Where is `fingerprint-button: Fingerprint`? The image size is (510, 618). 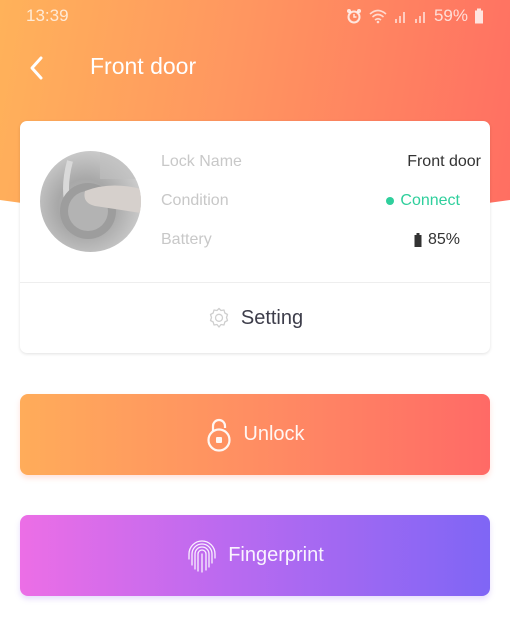 fingerprint-button: Fingerprint is located at coordinates (255, 555).